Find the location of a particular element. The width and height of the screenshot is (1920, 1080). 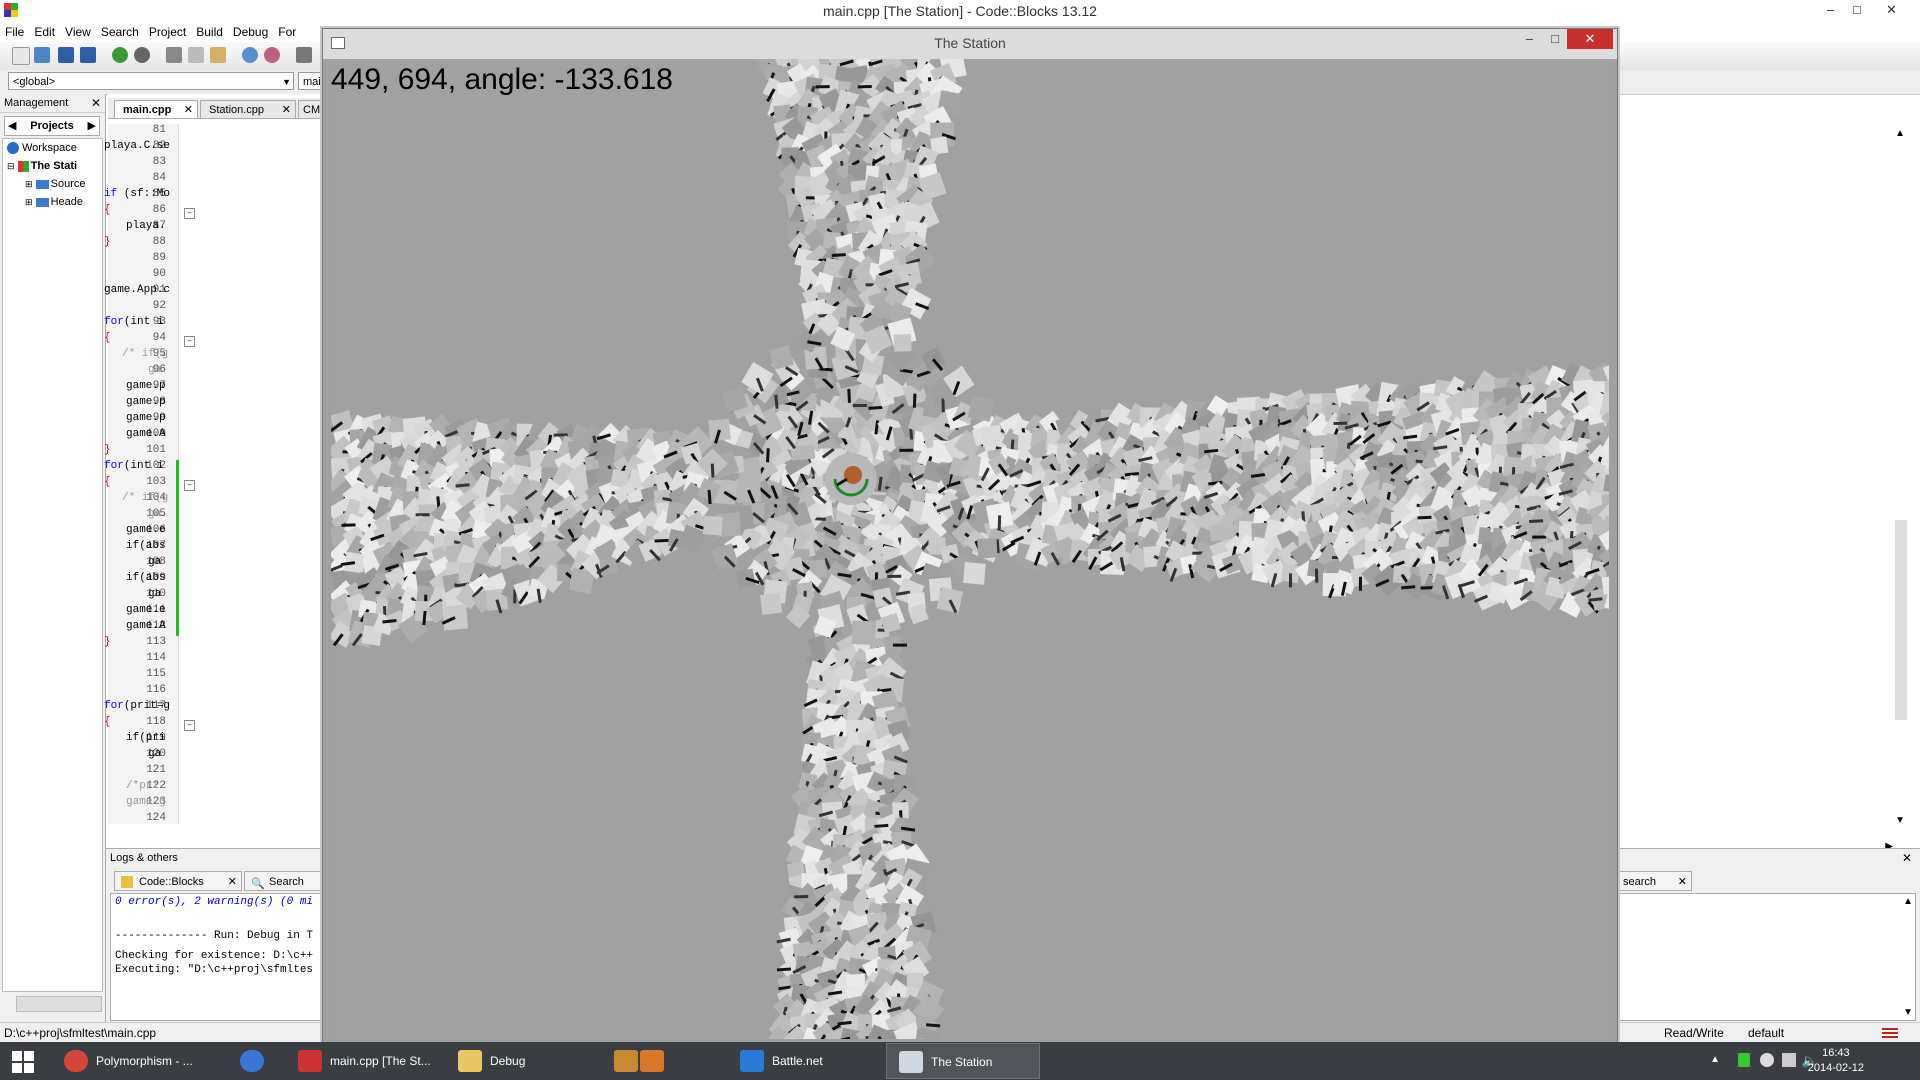

settings-gear-icon is located at coordinates (304, 55).